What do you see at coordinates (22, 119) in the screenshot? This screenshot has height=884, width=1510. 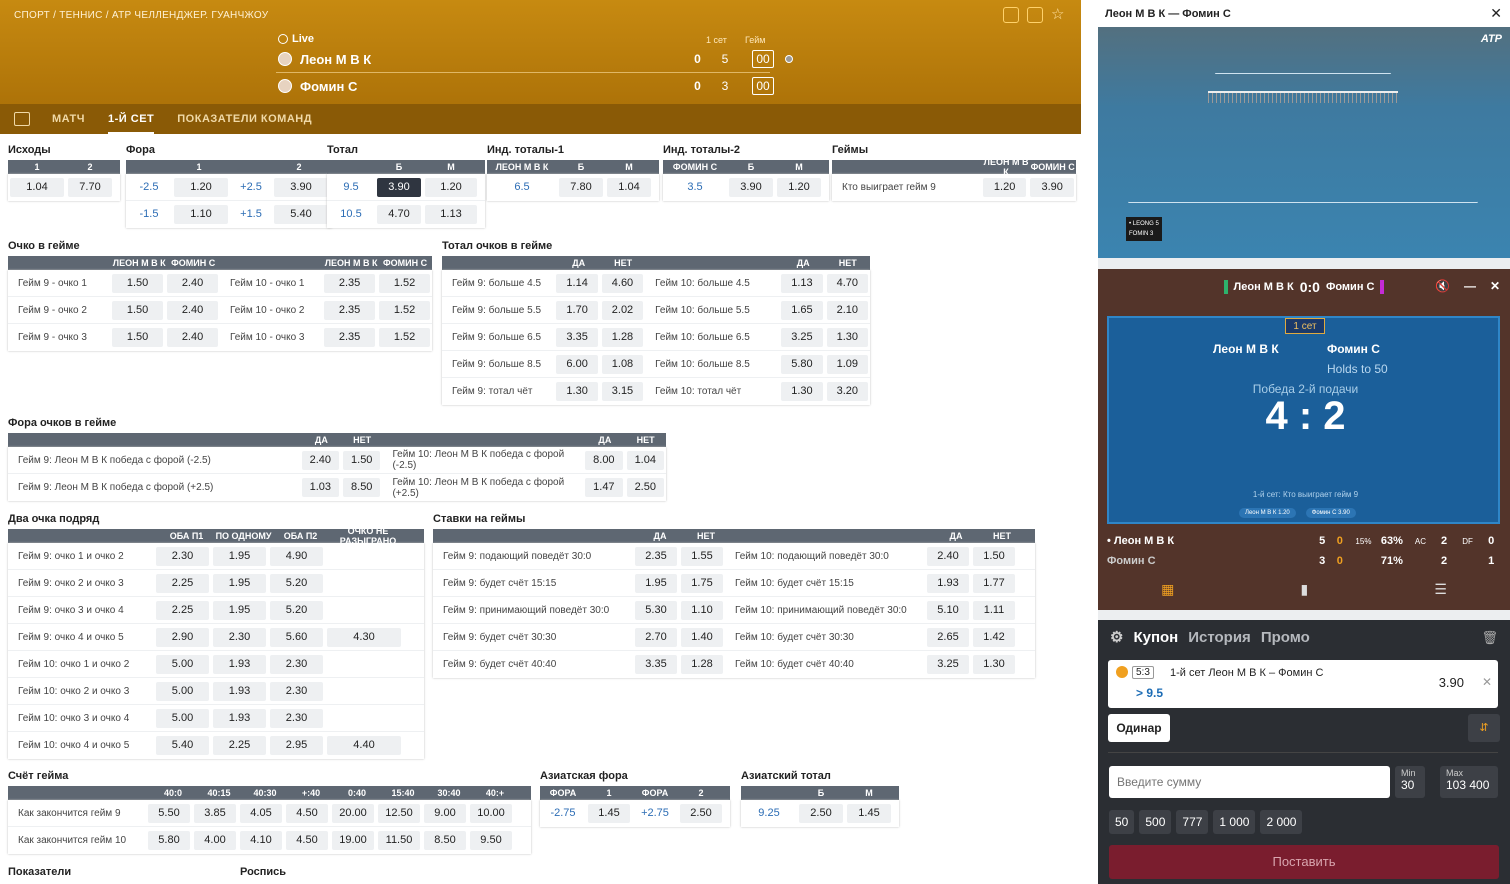 I see `stats-icon` at bounding box center [22, 119].